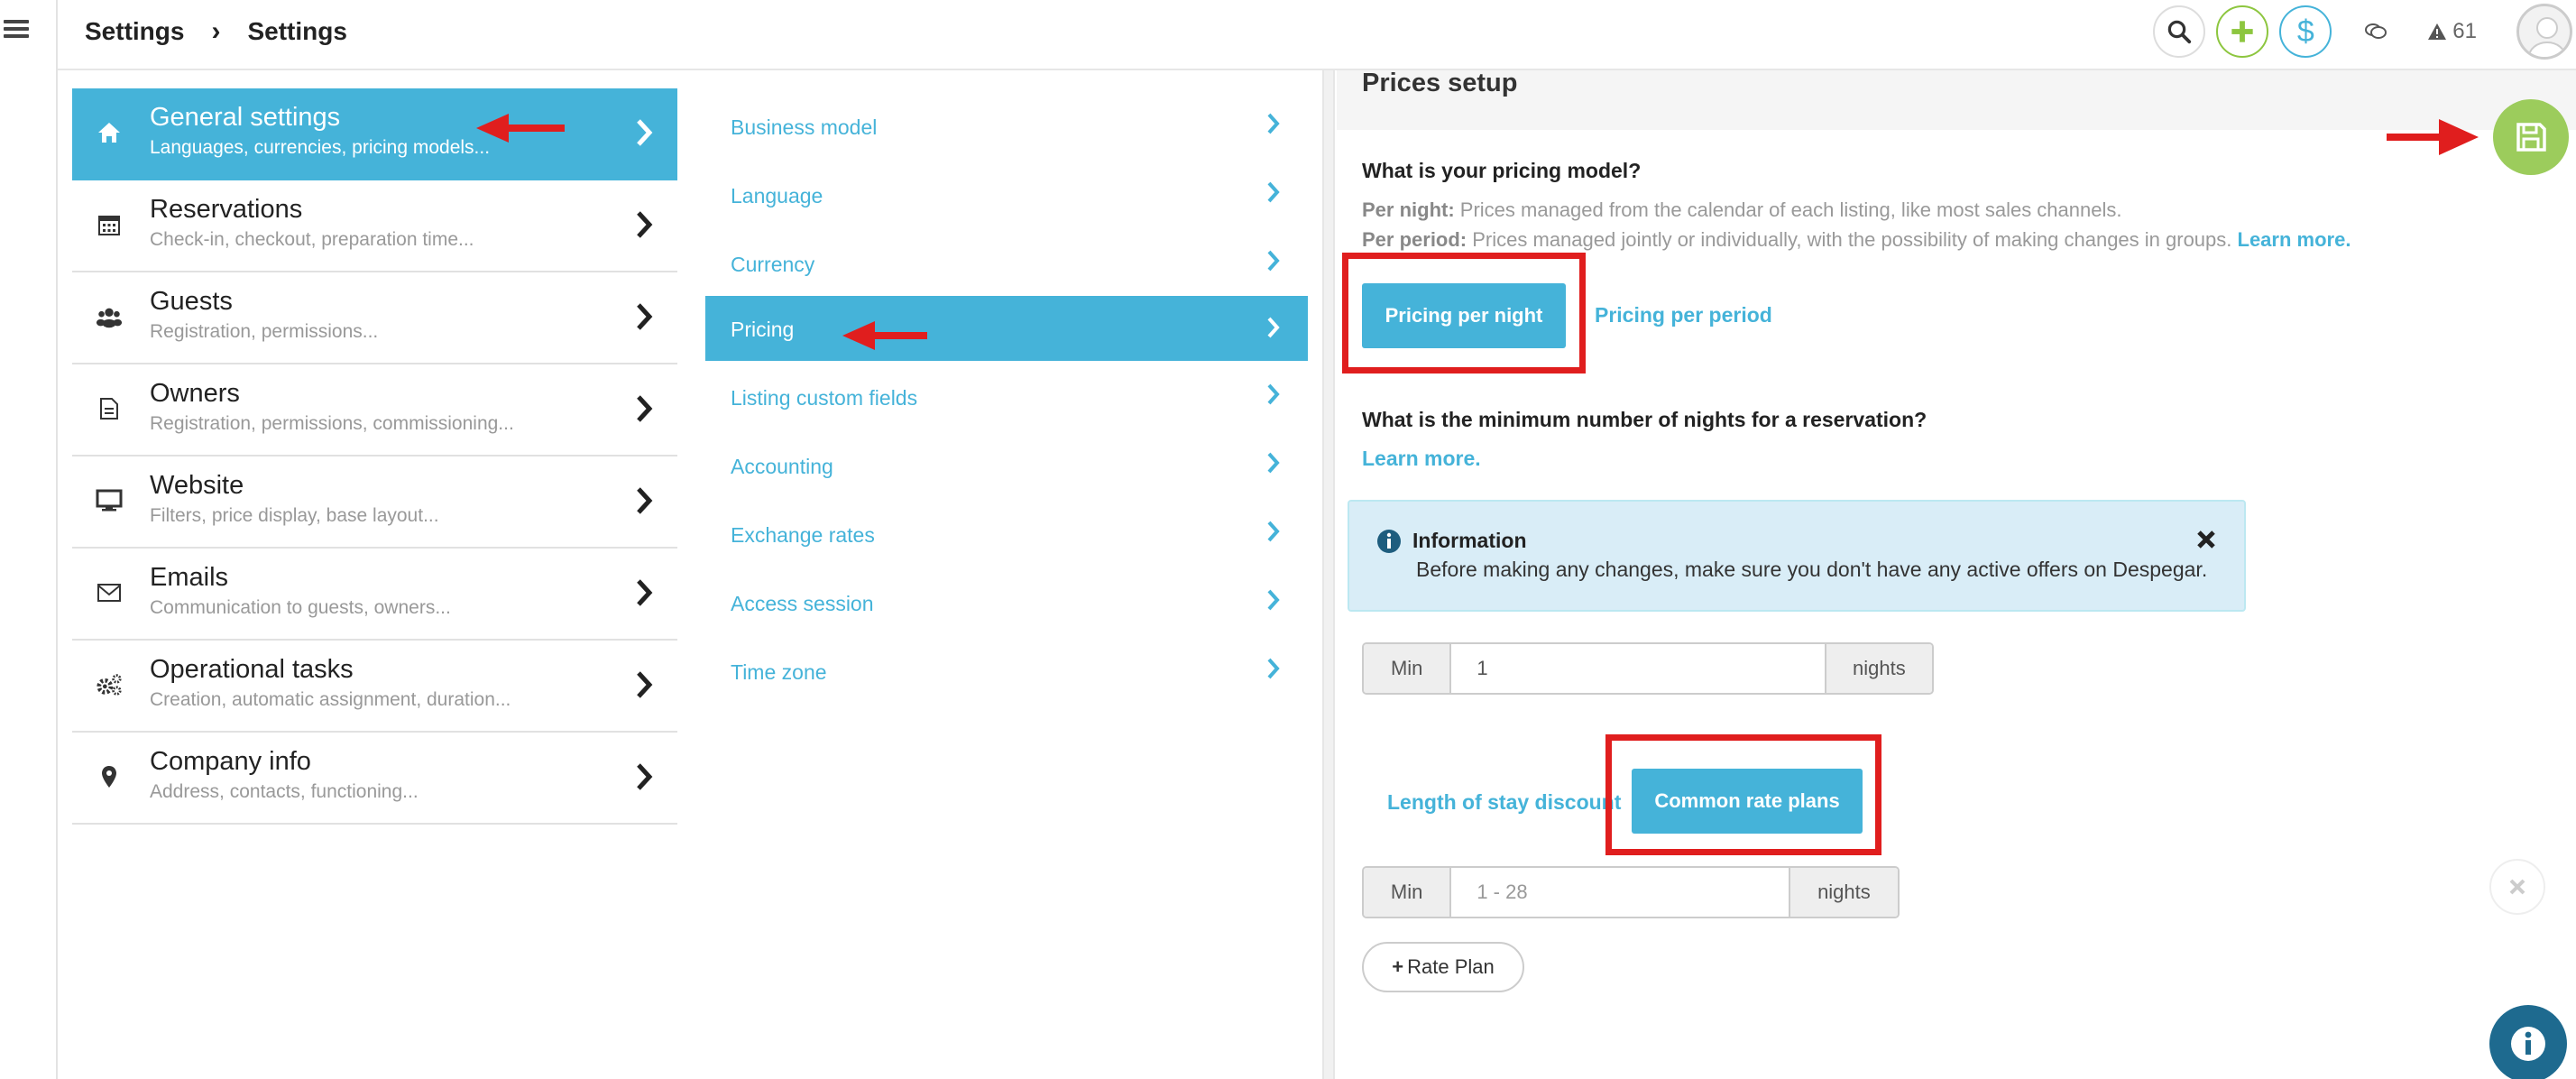 The image size is (2576, 1079). Describe the element at coordinates (1389, 541) in the screenshot. I see `info-icon` at that location.